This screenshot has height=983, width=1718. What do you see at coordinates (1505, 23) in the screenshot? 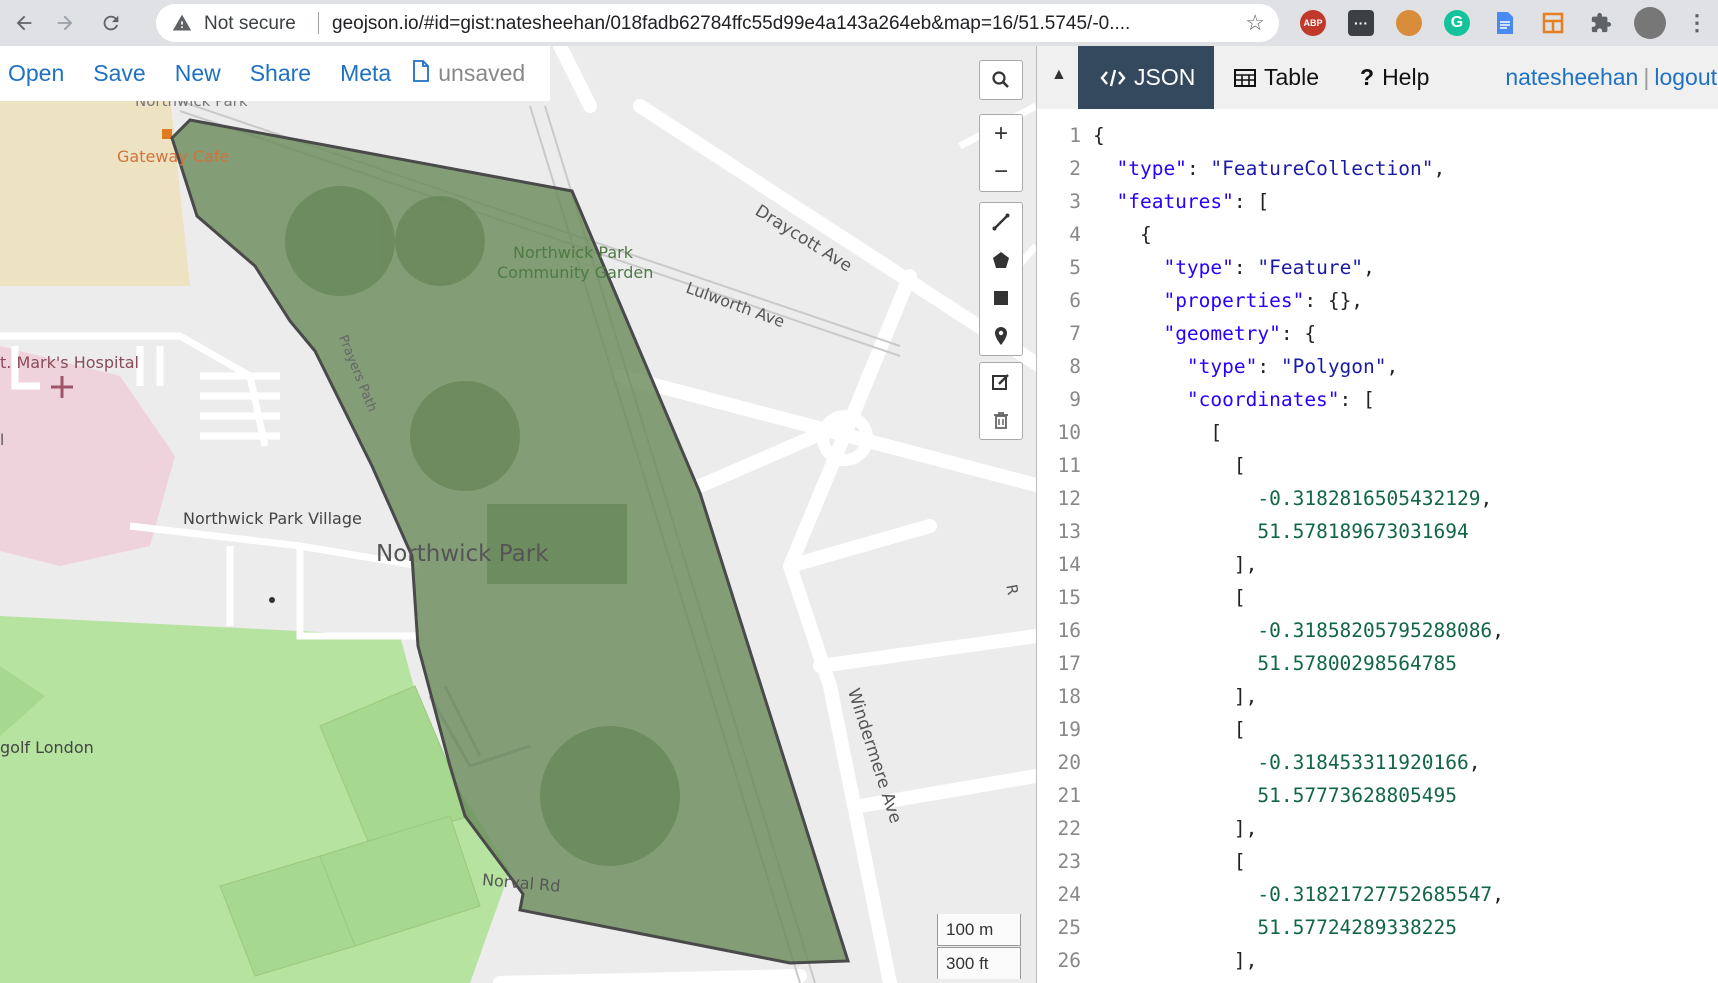
I see `docs-icon` at bounding box center [1505, 23].